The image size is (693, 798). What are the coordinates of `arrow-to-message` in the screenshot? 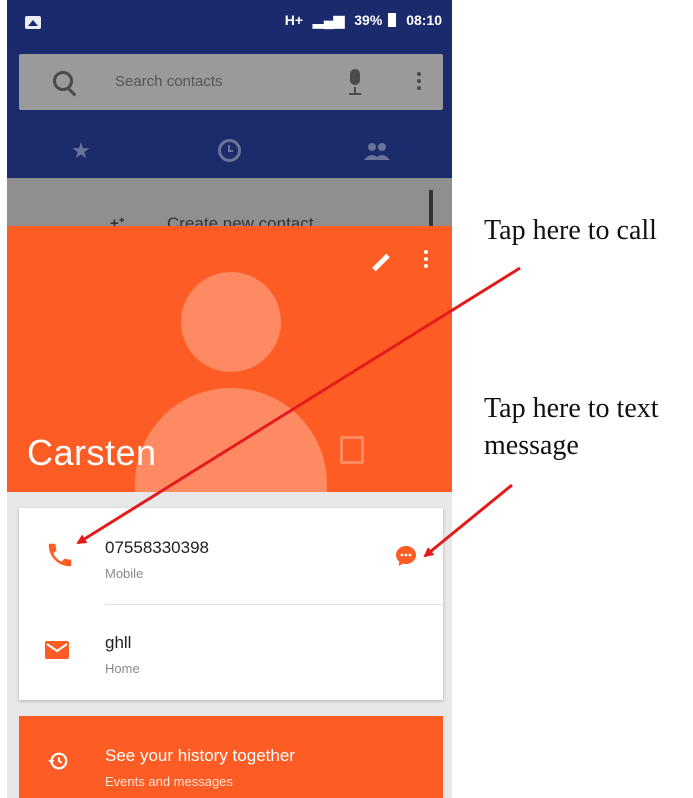 It's located at (468, 520).